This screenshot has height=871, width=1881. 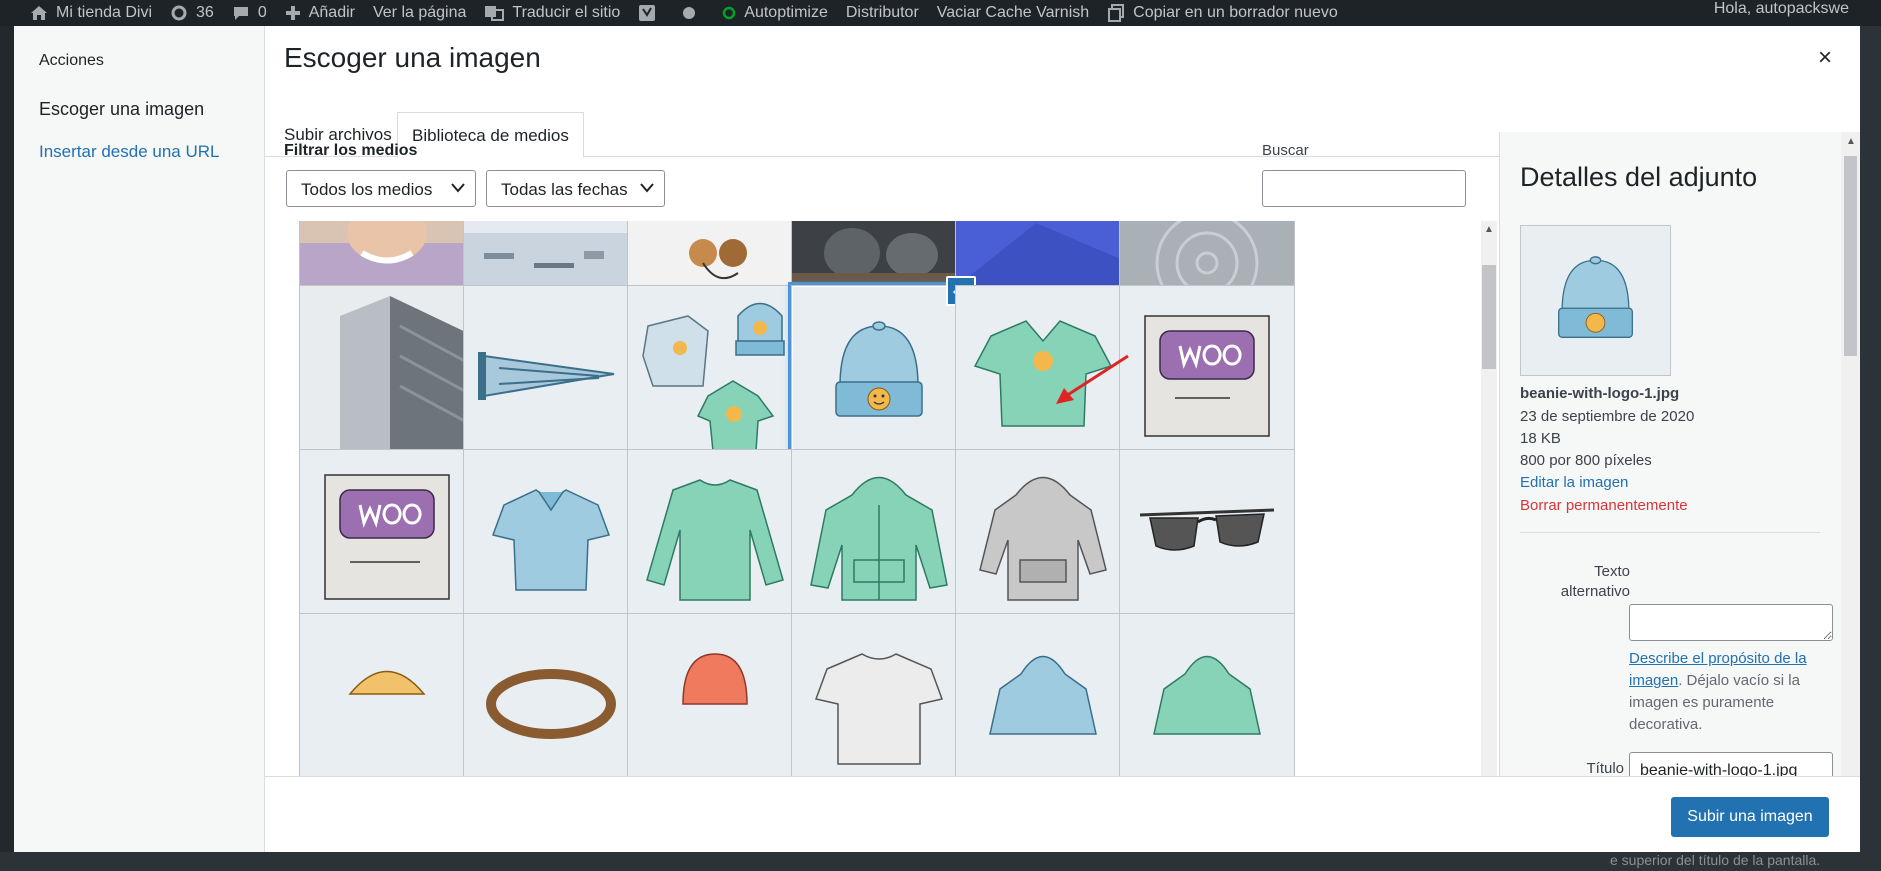 What do you see at coordinates (786, 12) in the screenshot?
I see `autoptimize-label: Autoptimize` at bounding box center [786, 12].